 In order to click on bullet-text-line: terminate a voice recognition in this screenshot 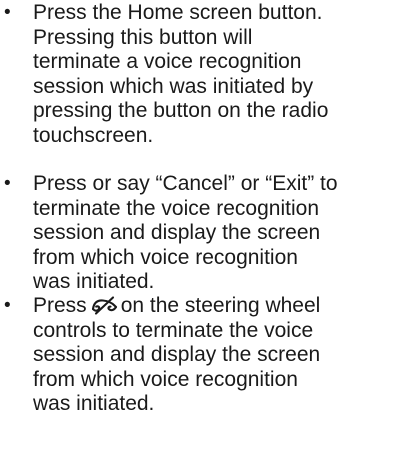, I will do `click(167, 61)`.